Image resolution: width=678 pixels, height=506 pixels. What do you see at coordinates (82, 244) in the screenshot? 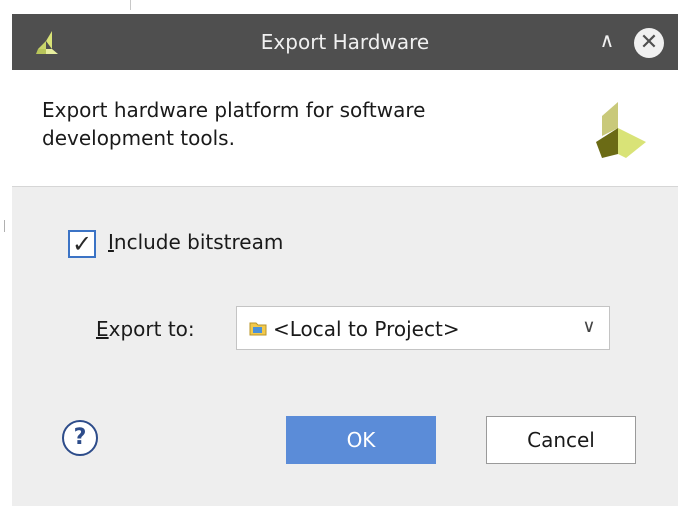
I see `include-bitstream-checkbox: ✓` at bounding box center [82, 244].